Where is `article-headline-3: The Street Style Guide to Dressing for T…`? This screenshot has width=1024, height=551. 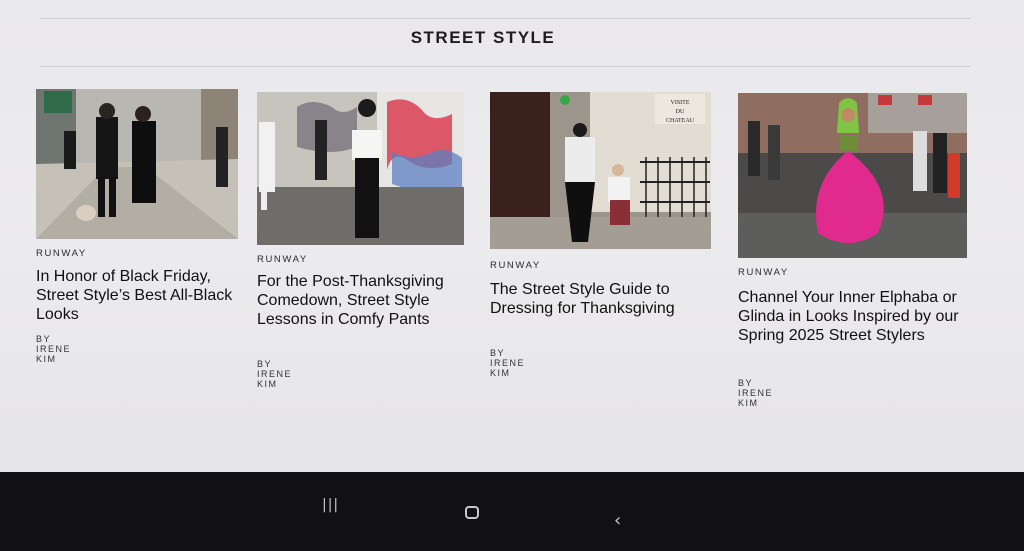
article-headline-3: The Street Style Guide to Dressing for T… is located at coordinates (602, 299).